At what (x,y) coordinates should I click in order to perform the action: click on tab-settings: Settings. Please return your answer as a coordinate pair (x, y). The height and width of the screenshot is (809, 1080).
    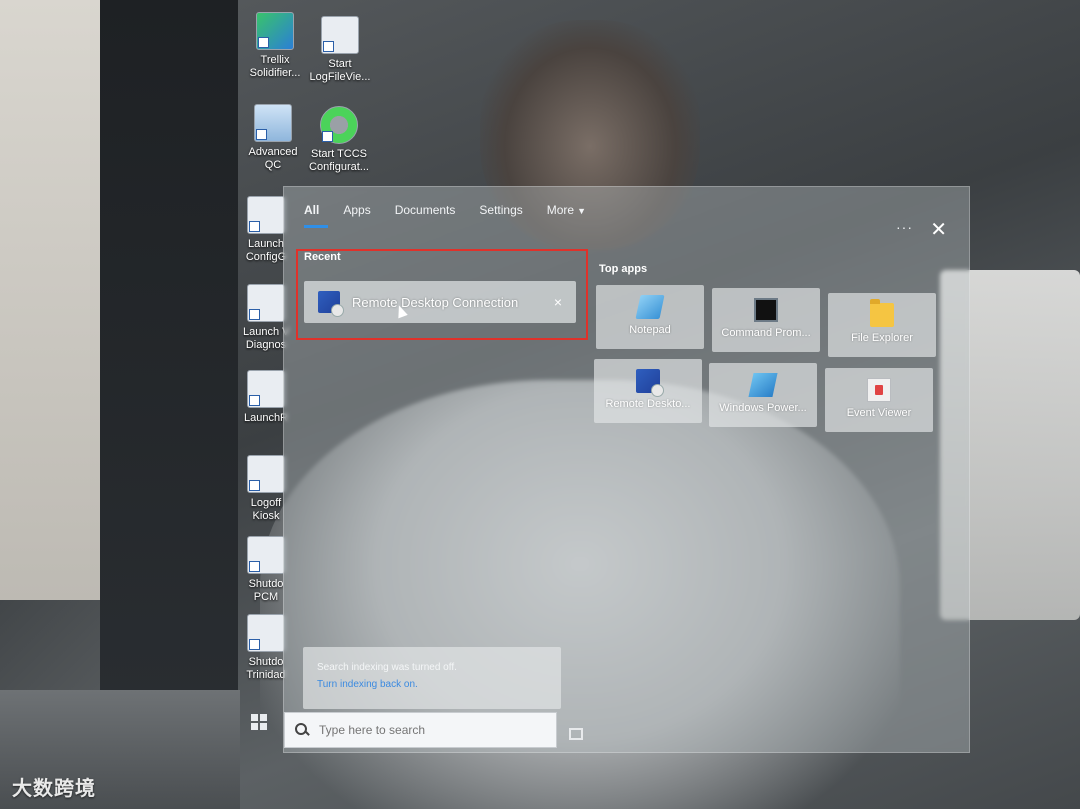
    Looking at the image, I should click on (500, 210).